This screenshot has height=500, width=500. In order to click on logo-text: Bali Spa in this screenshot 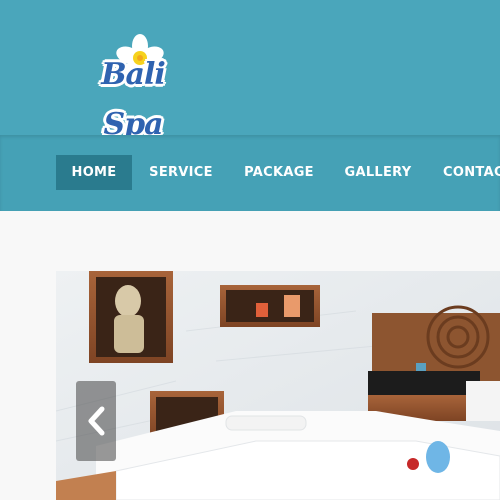, I will do `click(133, 99)`.